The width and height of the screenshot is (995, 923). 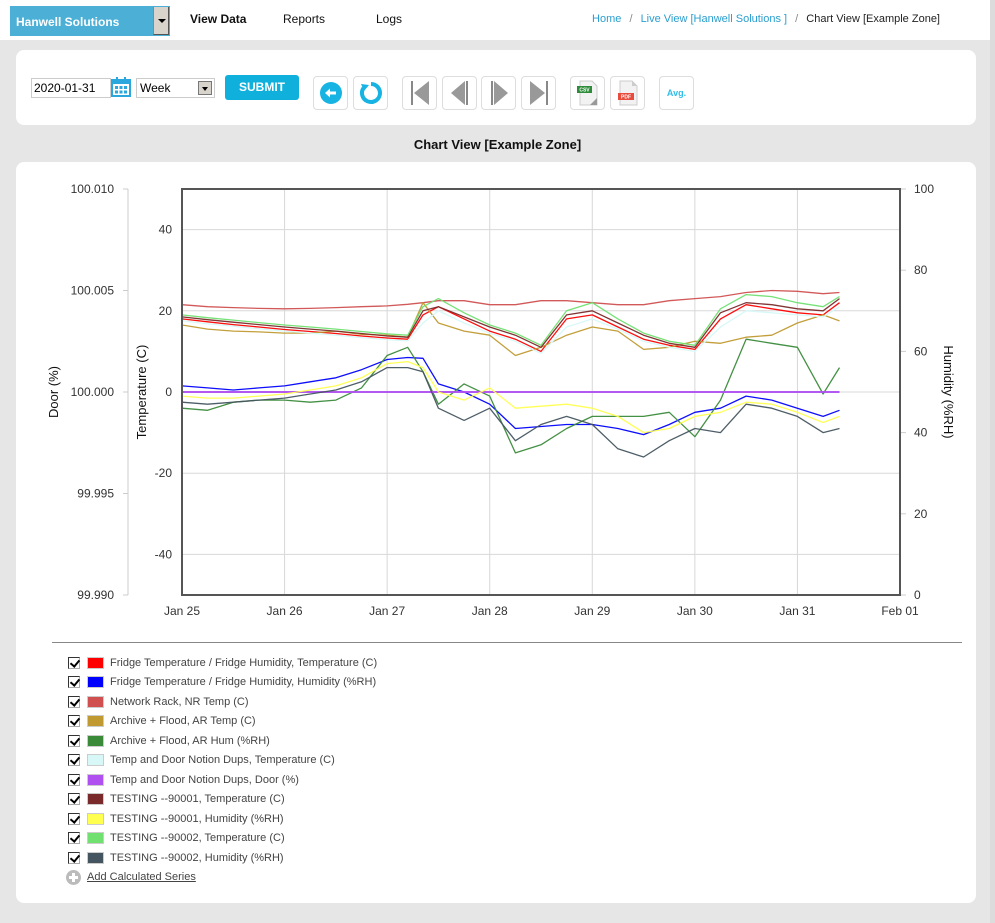 What do you see at coordinates (141, 877) in the screenshot?
I see `add-calculated-series-link: Add Calculated Series` at bounding box center [141, 877].